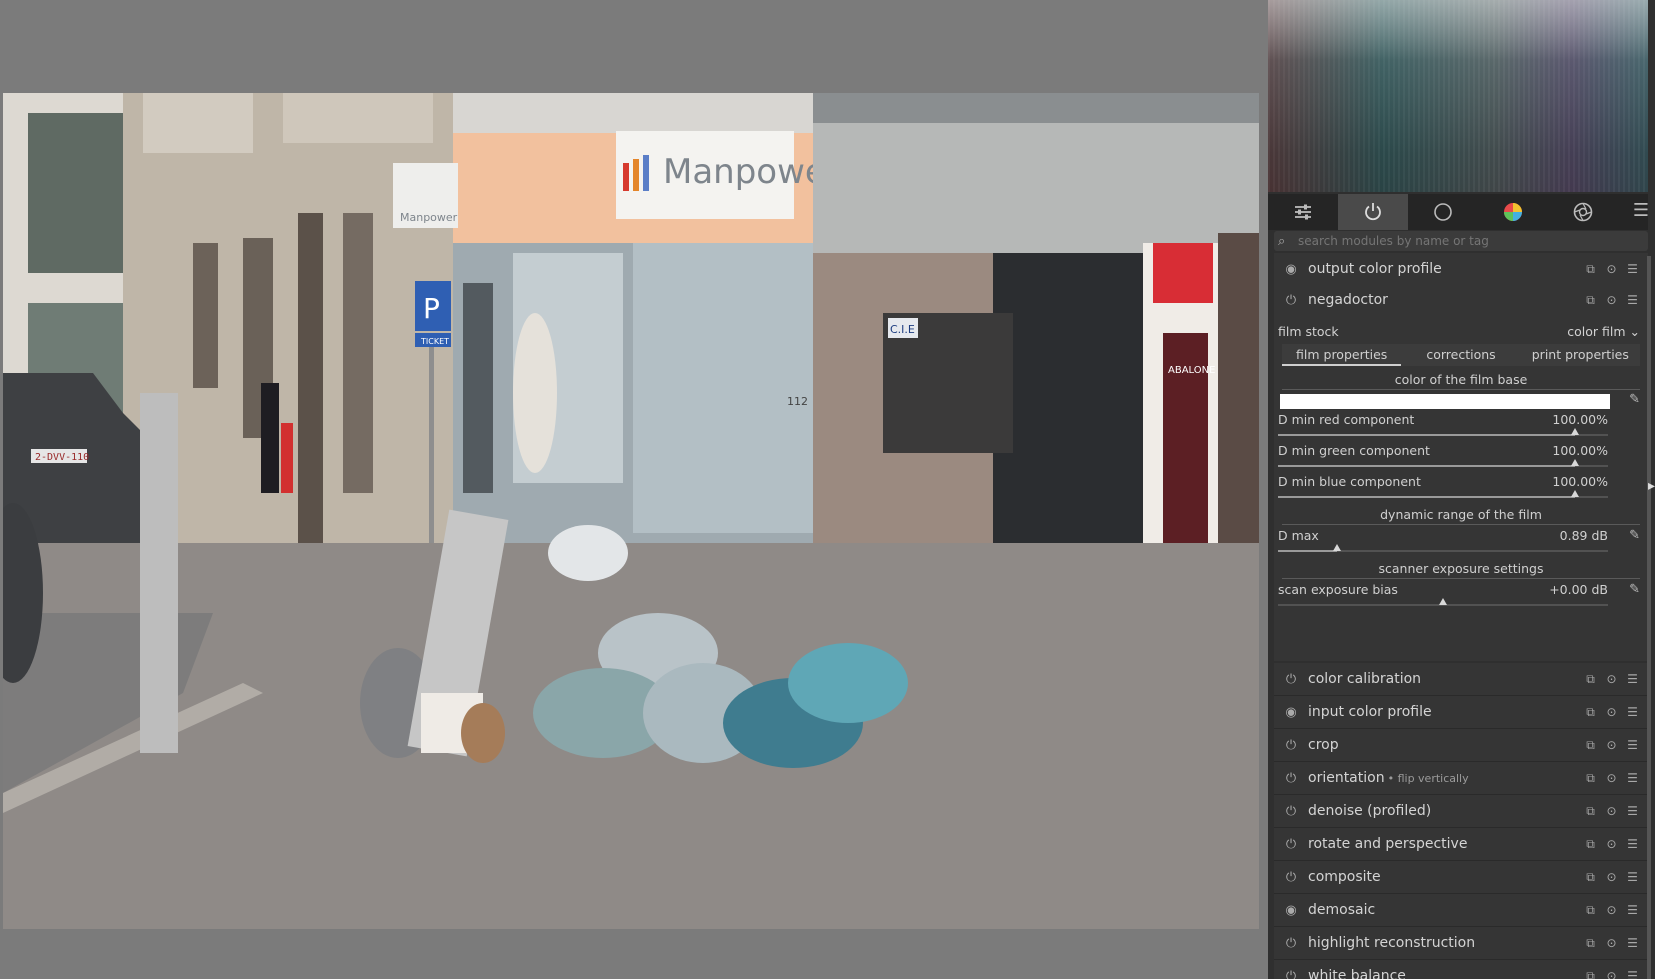  I want to click on dmin-blue-slider: D min blue component 100.00%, so click(1443, 486).